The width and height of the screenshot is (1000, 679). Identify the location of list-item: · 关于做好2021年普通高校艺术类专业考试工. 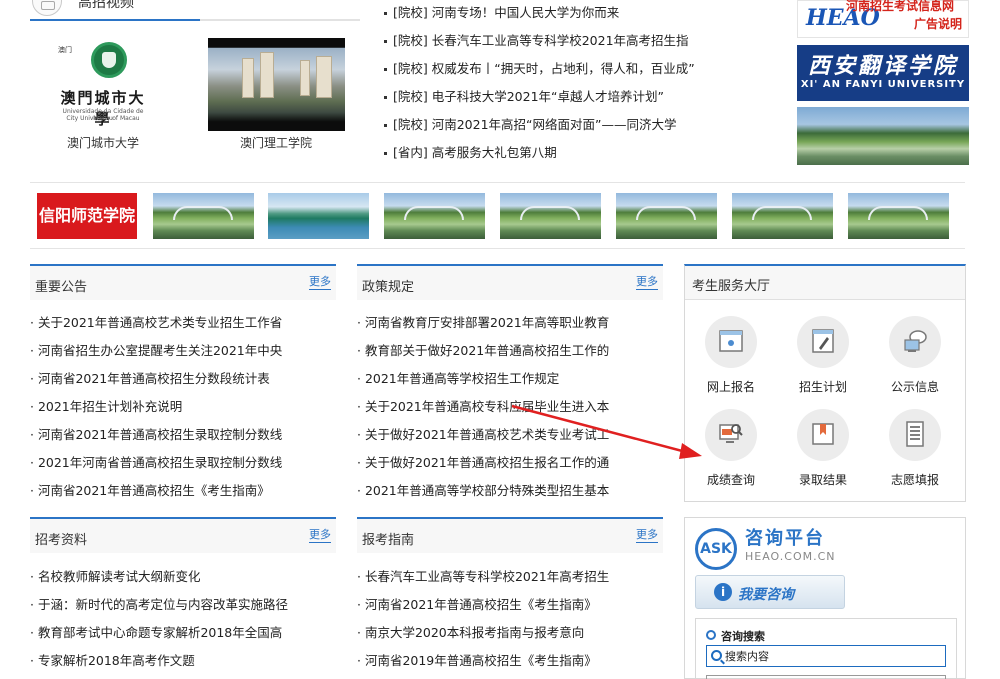
(483, 433).